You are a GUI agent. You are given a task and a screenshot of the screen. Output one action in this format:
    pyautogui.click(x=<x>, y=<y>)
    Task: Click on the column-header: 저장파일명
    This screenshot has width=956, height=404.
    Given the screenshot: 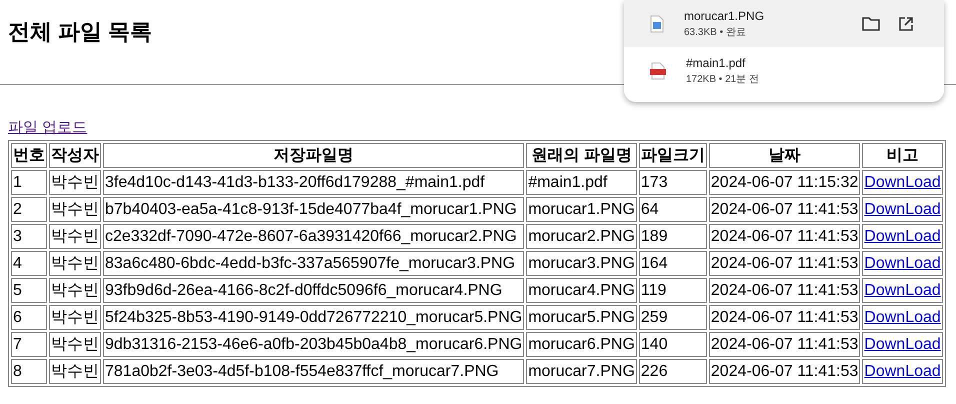 What is the action you would take?
    pyautogui.click(x=313, y=155)
    